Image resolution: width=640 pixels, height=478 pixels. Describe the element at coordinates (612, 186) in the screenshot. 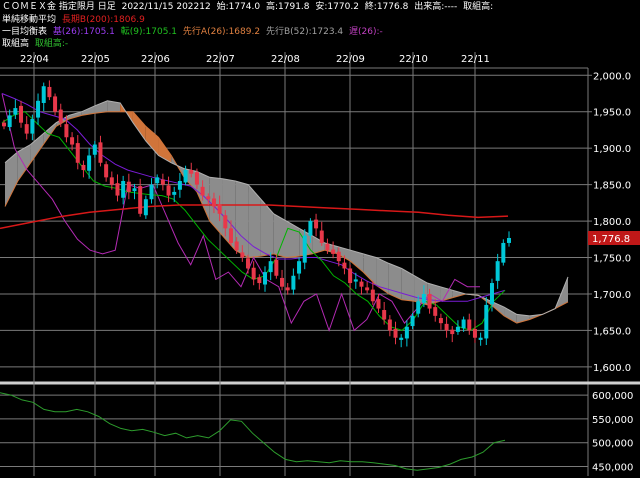

I see `price-tick-label: 1,850.0` at that location.